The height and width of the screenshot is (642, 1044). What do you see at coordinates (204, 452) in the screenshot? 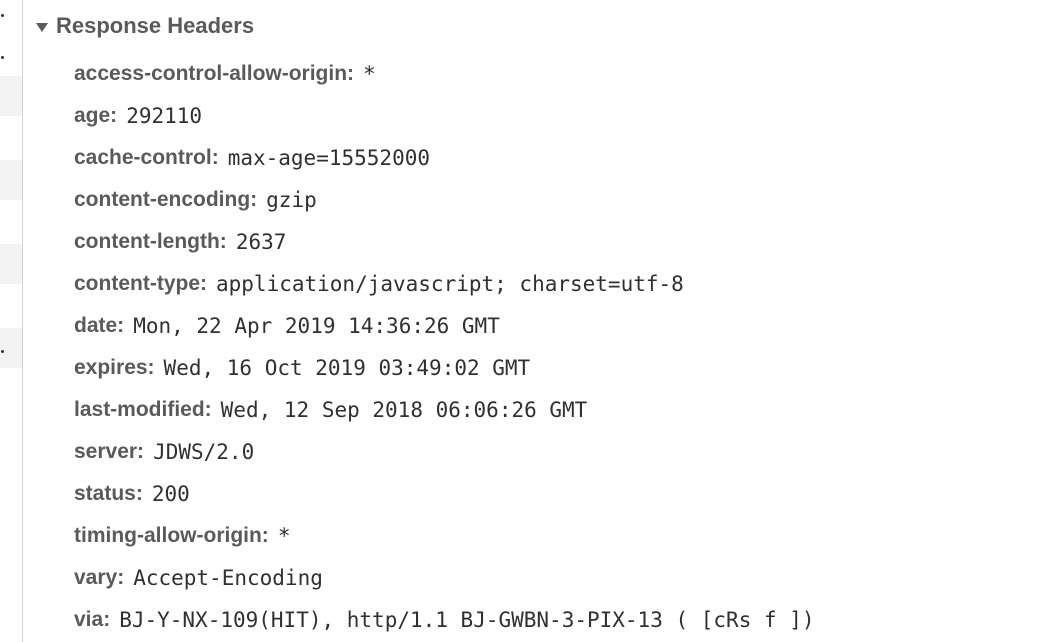
I see `header-value: JDWS/2.0` at bounding box center [204, 452].